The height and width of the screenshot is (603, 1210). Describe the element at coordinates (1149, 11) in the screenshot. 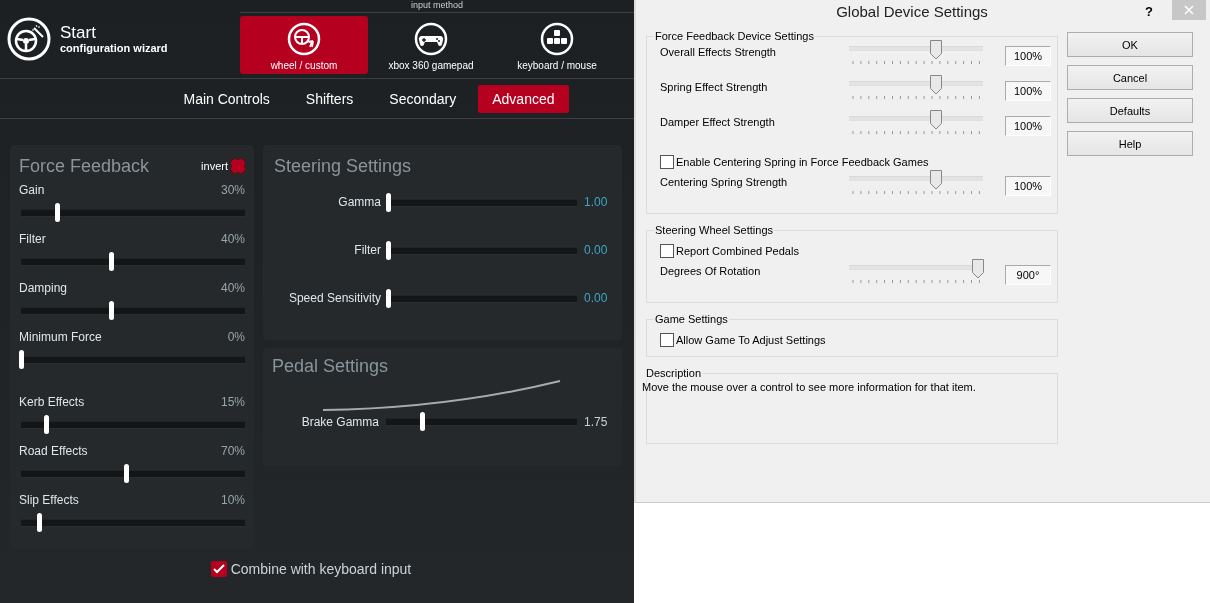

I see `help-button: ?` at that location.